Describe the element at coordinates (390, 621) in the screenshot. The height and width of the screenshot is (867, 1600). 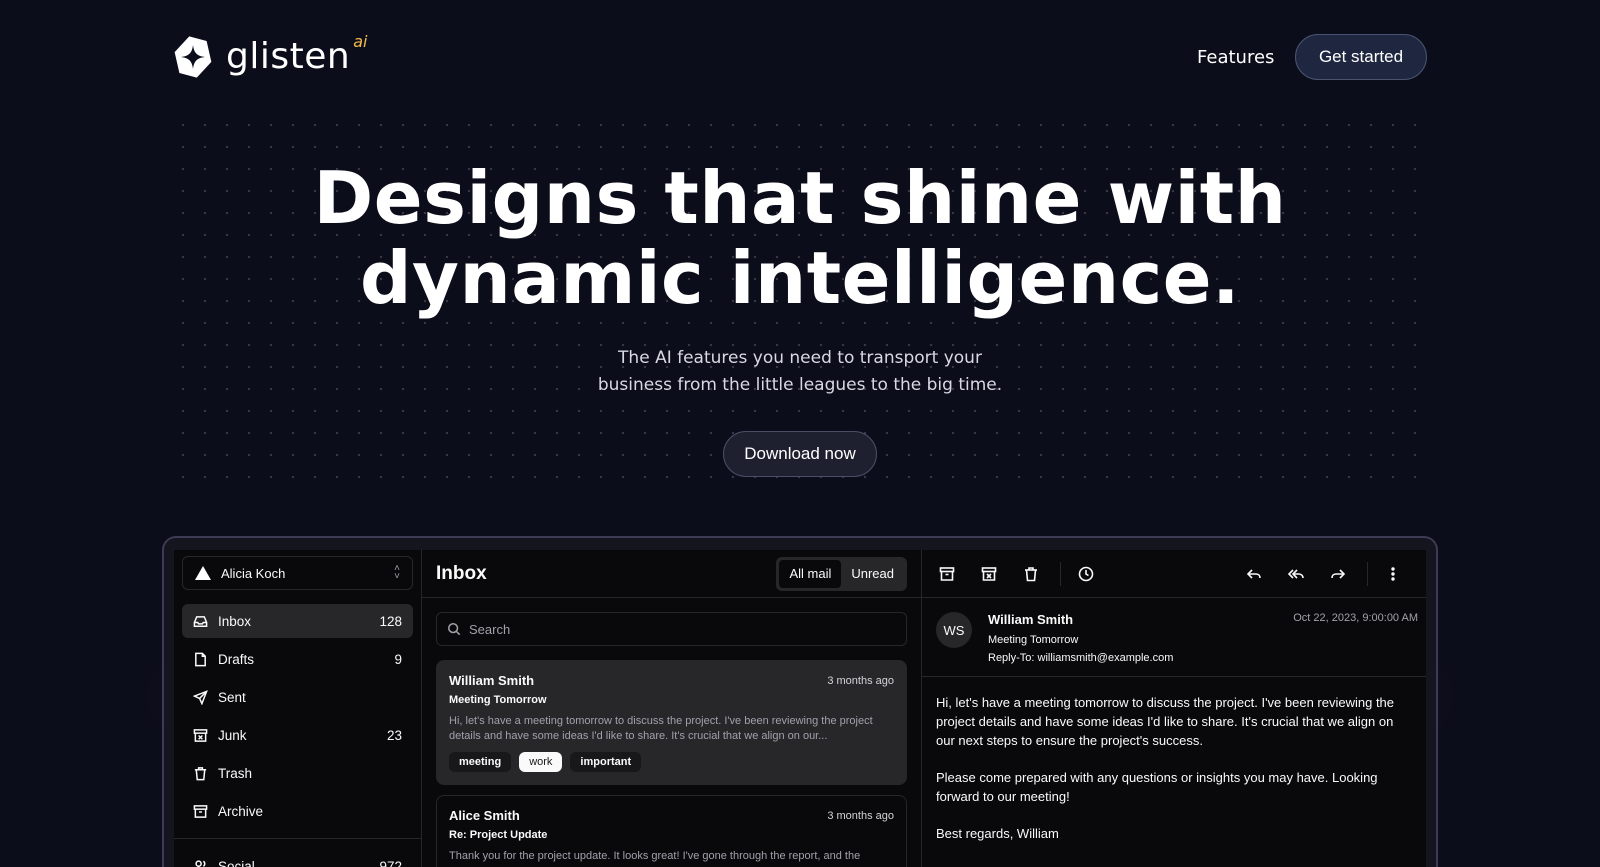
I see `sidebar-item-count: 128` at that location.